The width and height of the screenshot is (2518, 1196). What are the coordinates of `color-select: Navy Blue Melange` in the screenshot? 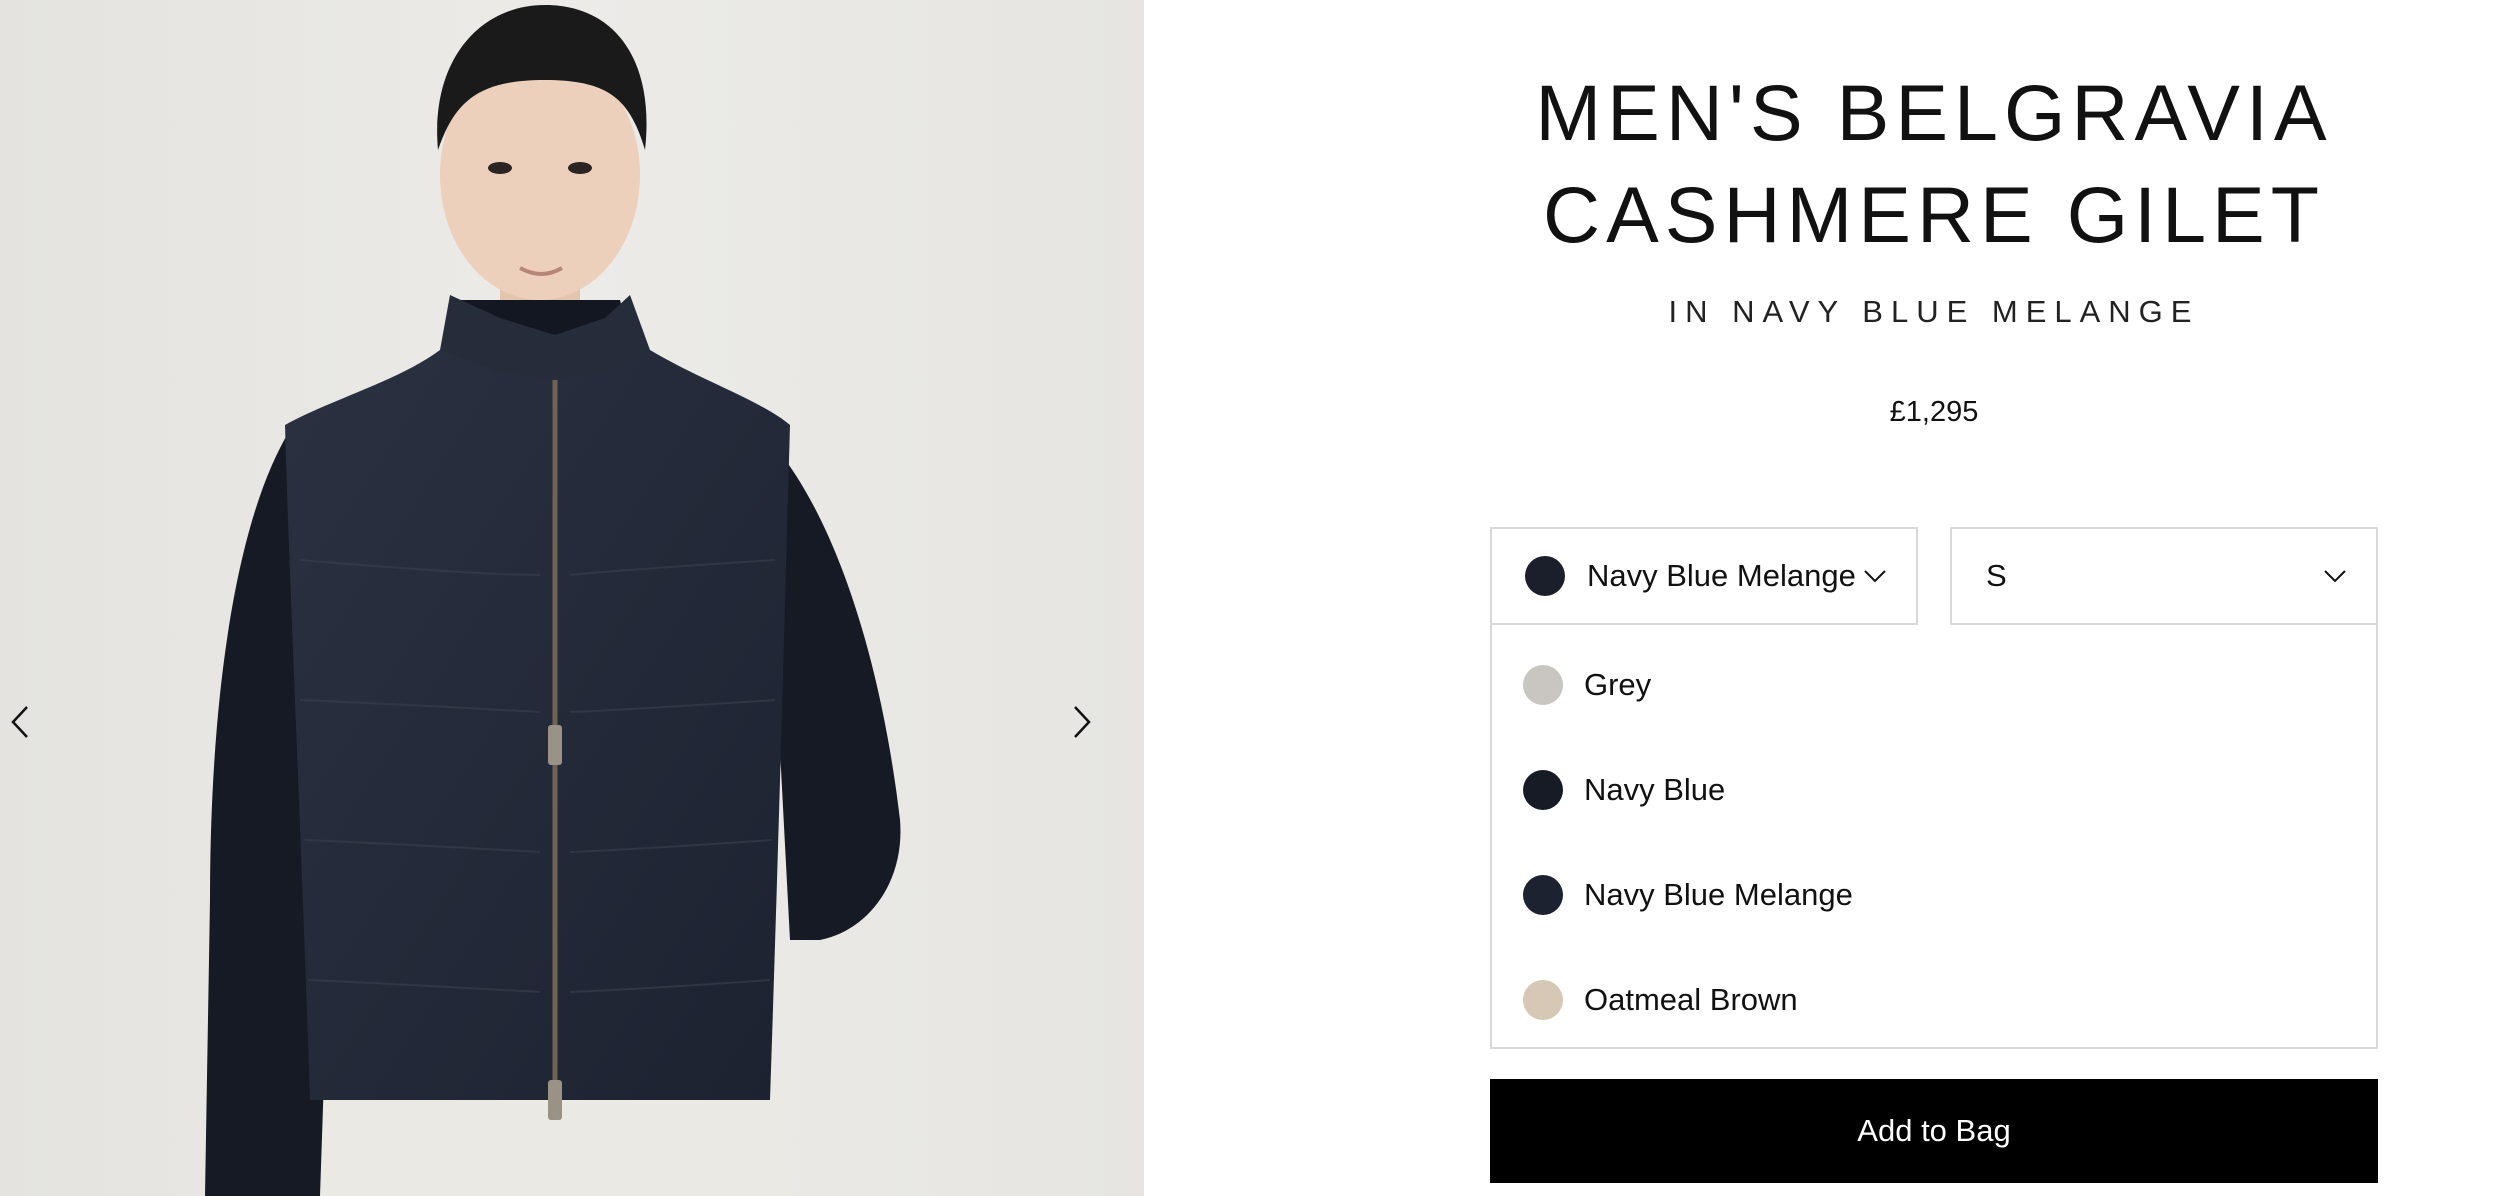 It's located at (1704, 576).